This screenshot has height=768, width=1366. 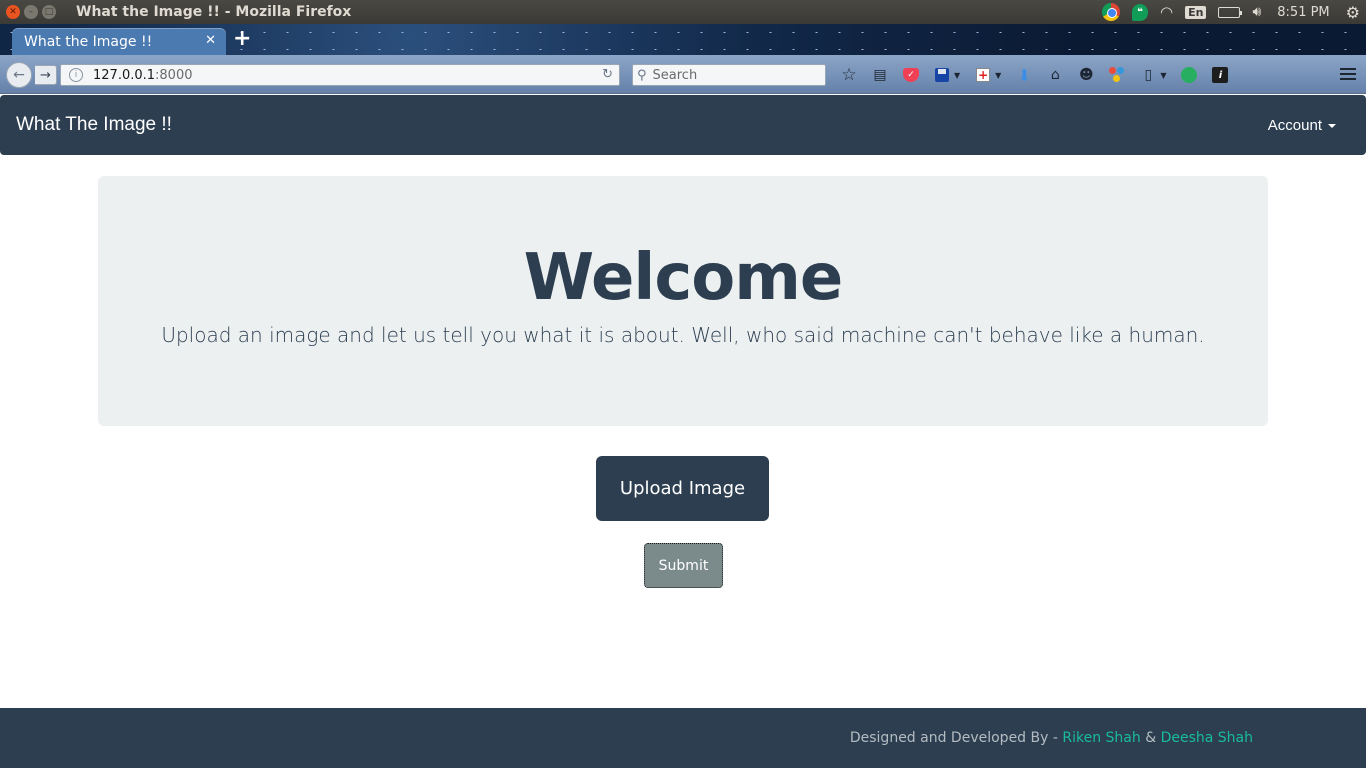 I want to click on account-dropdown: Account, so click(x=1302, y=125).